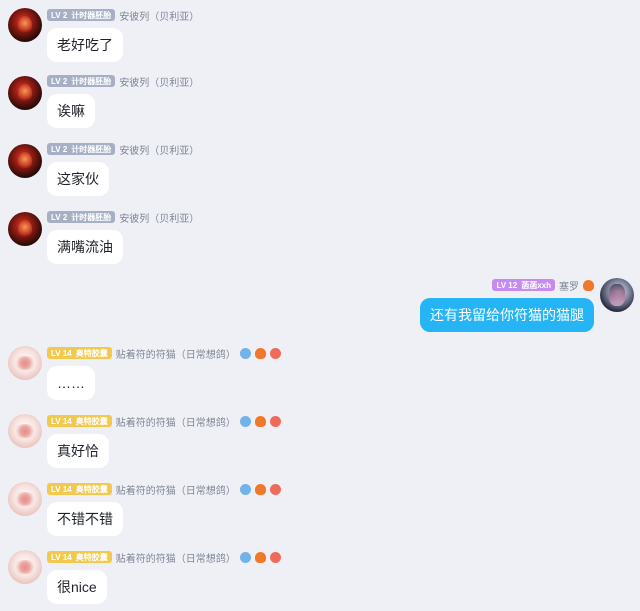 This screenshot has height=611, width=640. I want to click on message-meta: LV 12 菡菡xxh 塞罗, so click(543, 285).